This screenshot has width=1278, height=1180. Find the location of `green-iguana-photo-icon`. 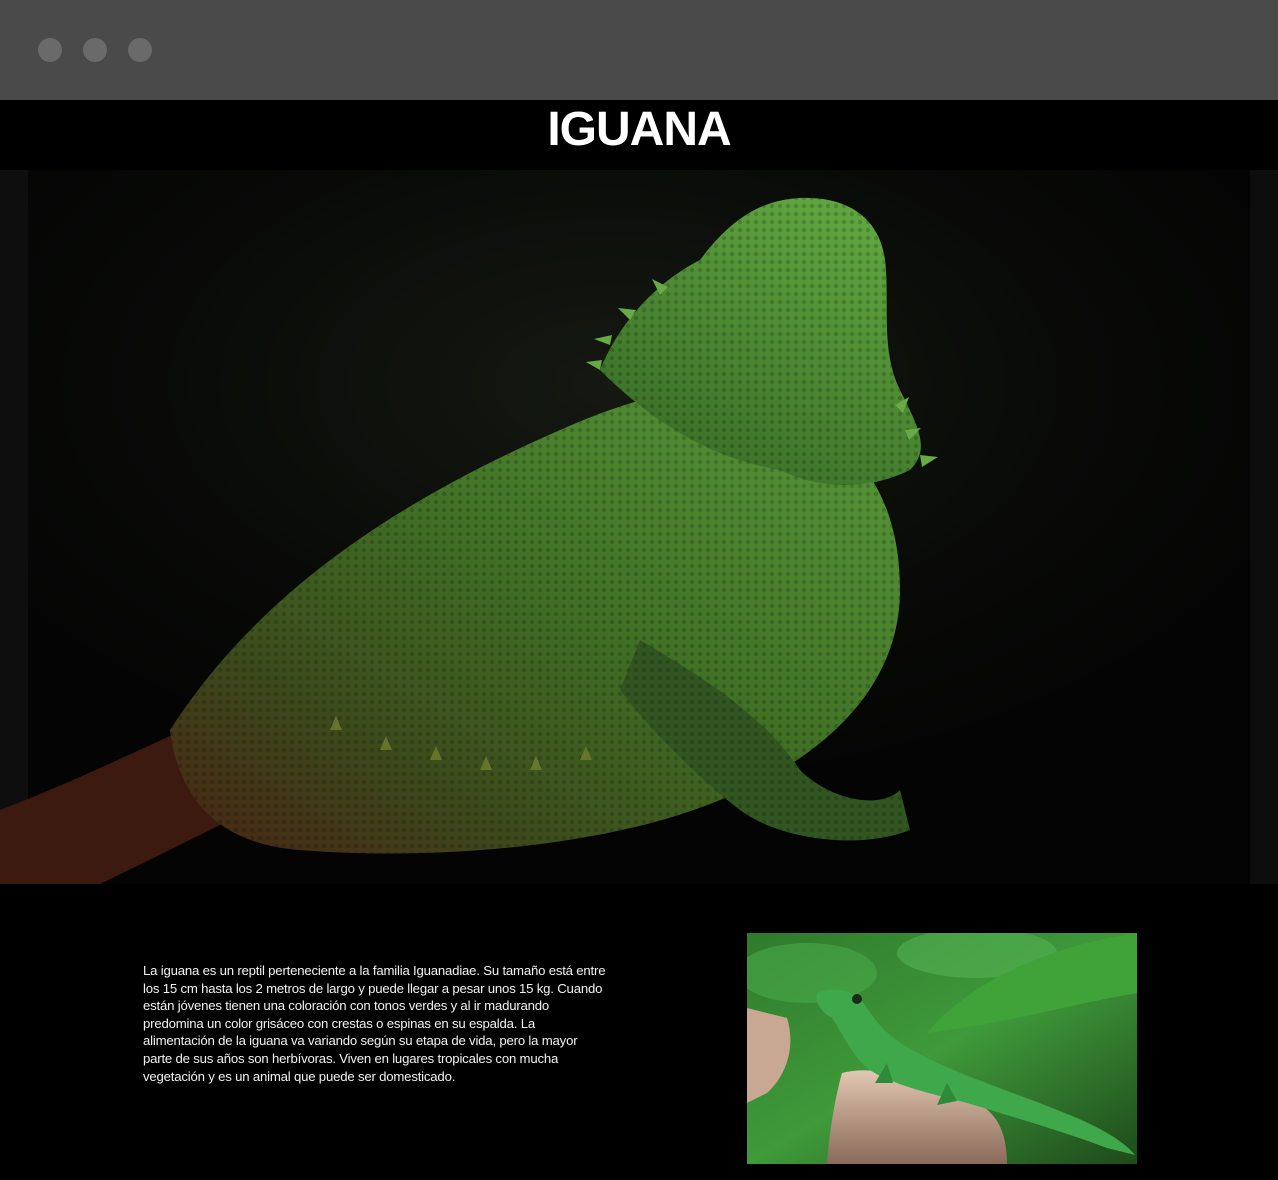

green-iguana-photo-icon is located at coordinates (942, 1048).